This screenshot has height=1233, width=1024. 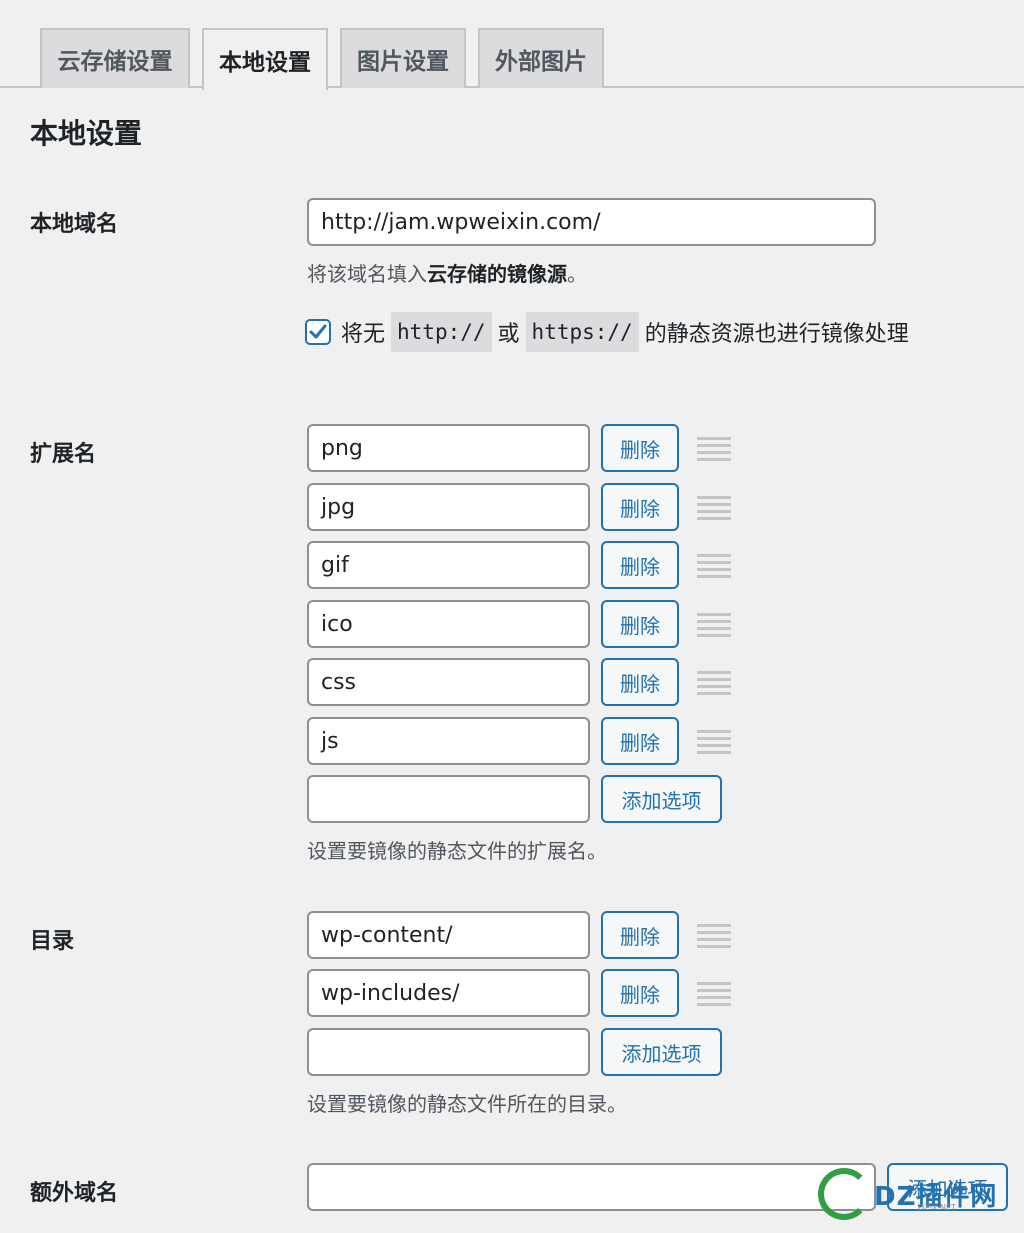 I want to click on extra-domain-label: 额外域名, so click(x=74, y=1193).